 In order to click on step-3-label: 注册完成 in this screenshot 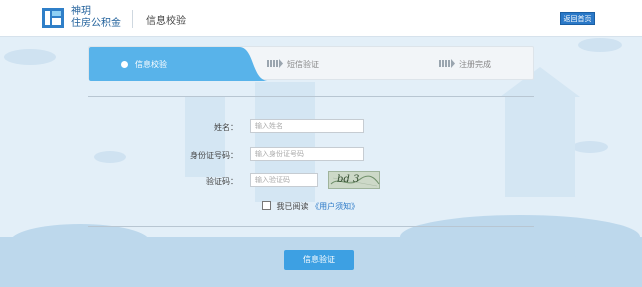, I will do `click(475, 64)`.